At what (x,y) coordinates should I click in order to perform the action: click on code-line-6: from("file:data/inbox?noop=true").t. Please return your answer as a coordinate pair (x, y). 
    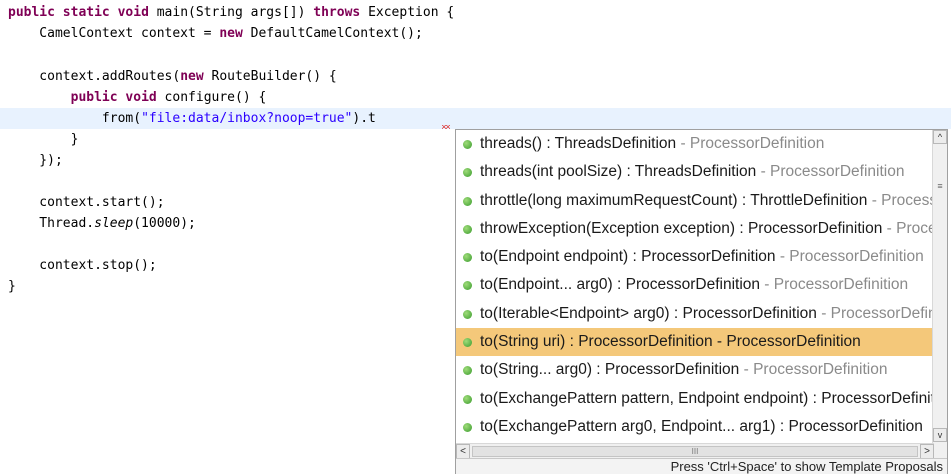
    Looking at the image, I should click on (192, 118).